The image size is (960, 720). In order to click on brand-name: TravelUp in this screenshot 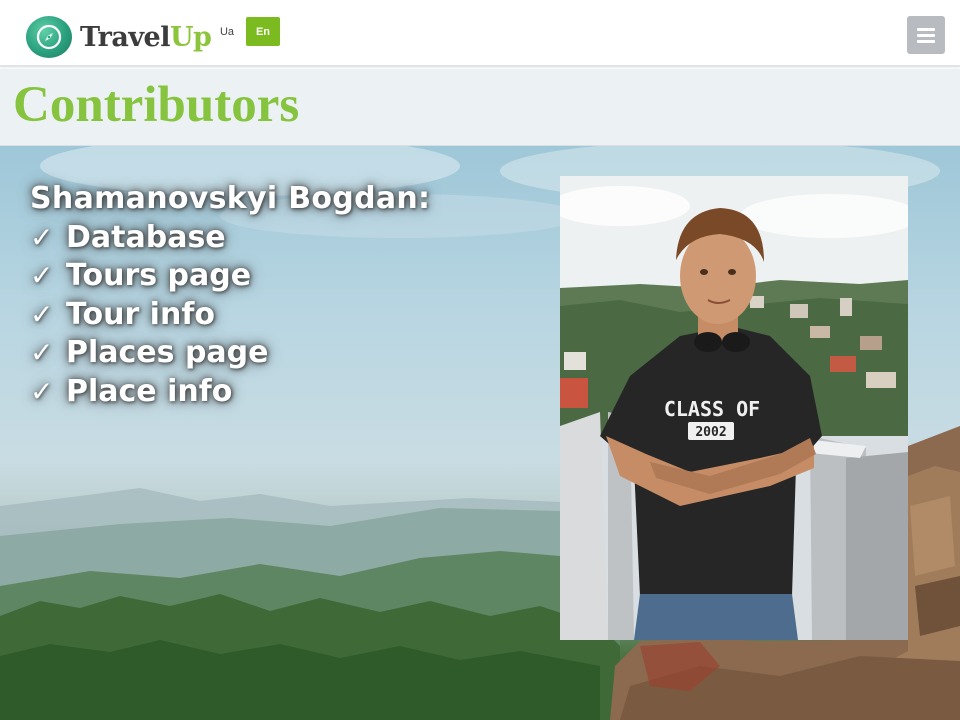, I will do `click(146, 37)`.